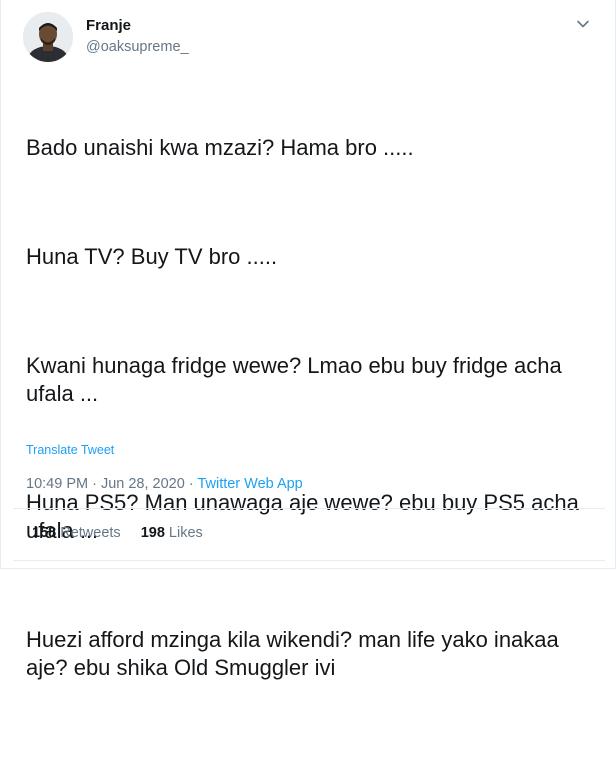 This screenshot has width=616, height=763. What do you see at coordinates (137, 47) in the screenshot?
I see `user-handle: @oaksupreme_` at bounding box center [137, 47].